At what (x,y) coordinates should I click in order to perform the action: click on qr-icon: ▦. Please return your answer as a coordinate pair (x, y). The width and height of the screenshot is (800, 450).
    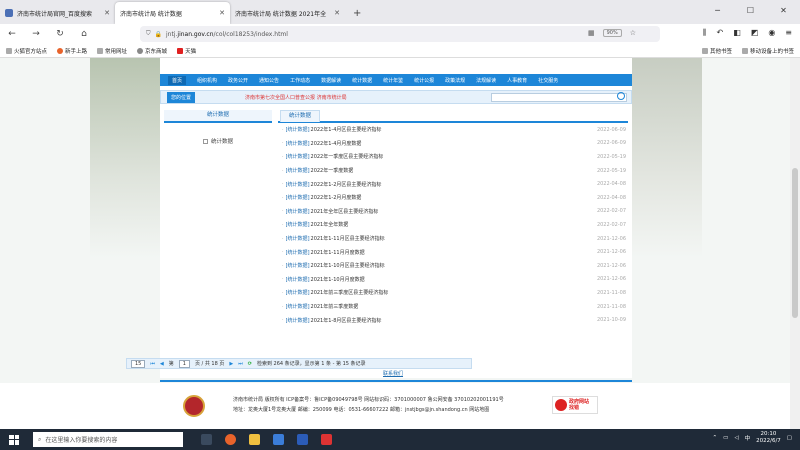
    Looking at the image, I should click on (591, 33).